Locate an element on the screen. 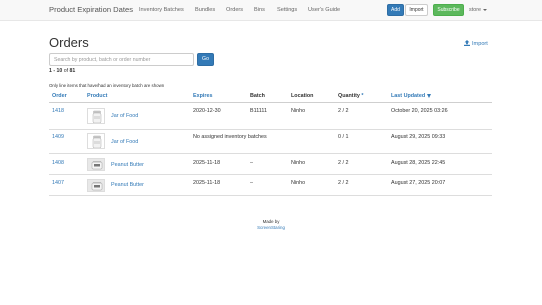 This screenshot has height=305, width=542. nav-settings: Settings is located at coordinates (287, 10).